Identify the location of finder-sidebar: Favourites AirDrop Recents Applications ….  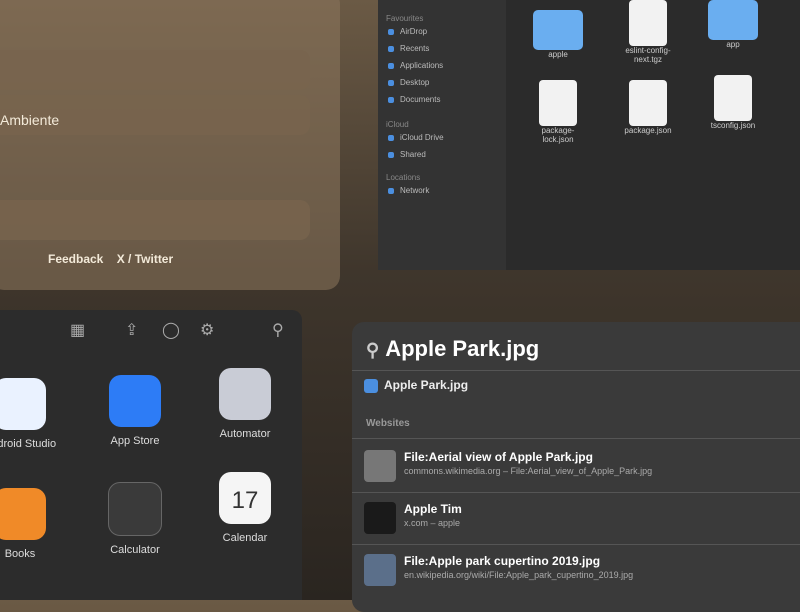
(442, 135).